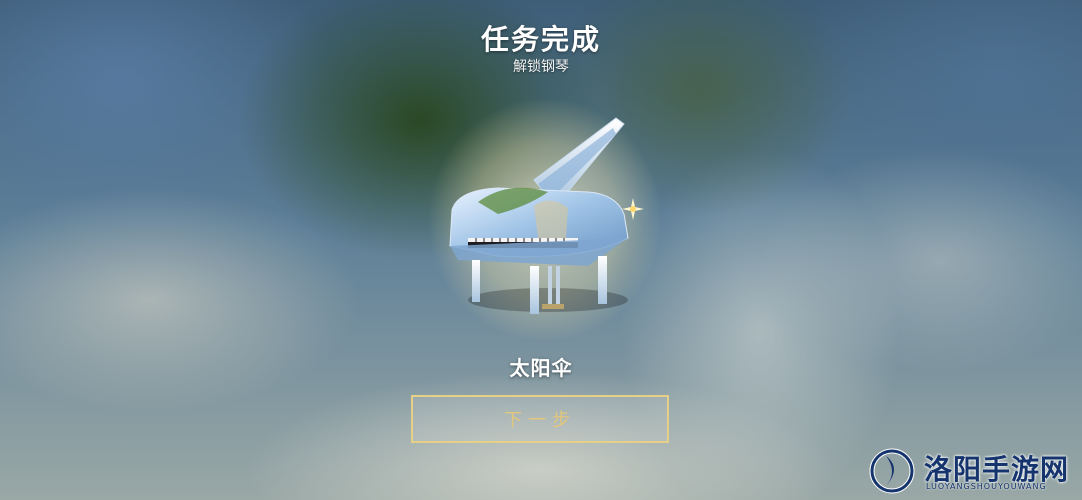  I want to click on next-step-button: 下一步, so click(540, 419).